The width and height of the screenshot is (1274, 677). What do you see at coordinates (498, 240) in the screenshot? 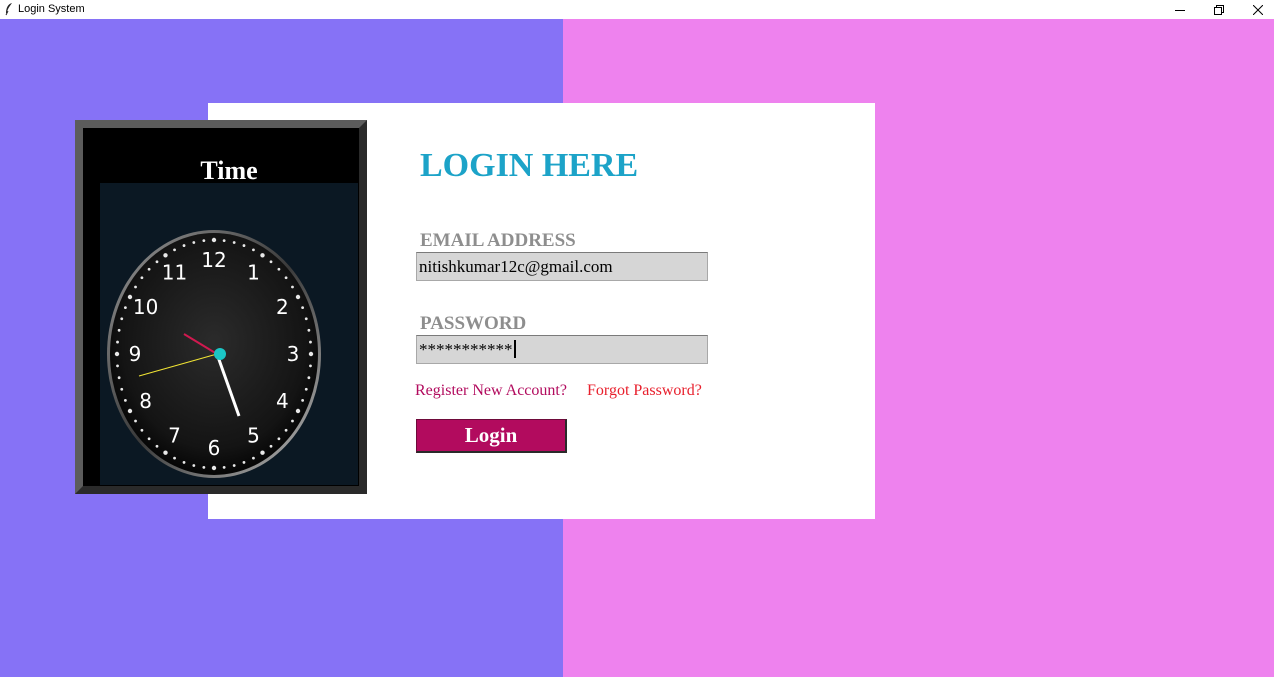
I see `email-label: EMAIL ADDRESS` at bounding box center [498, 240].